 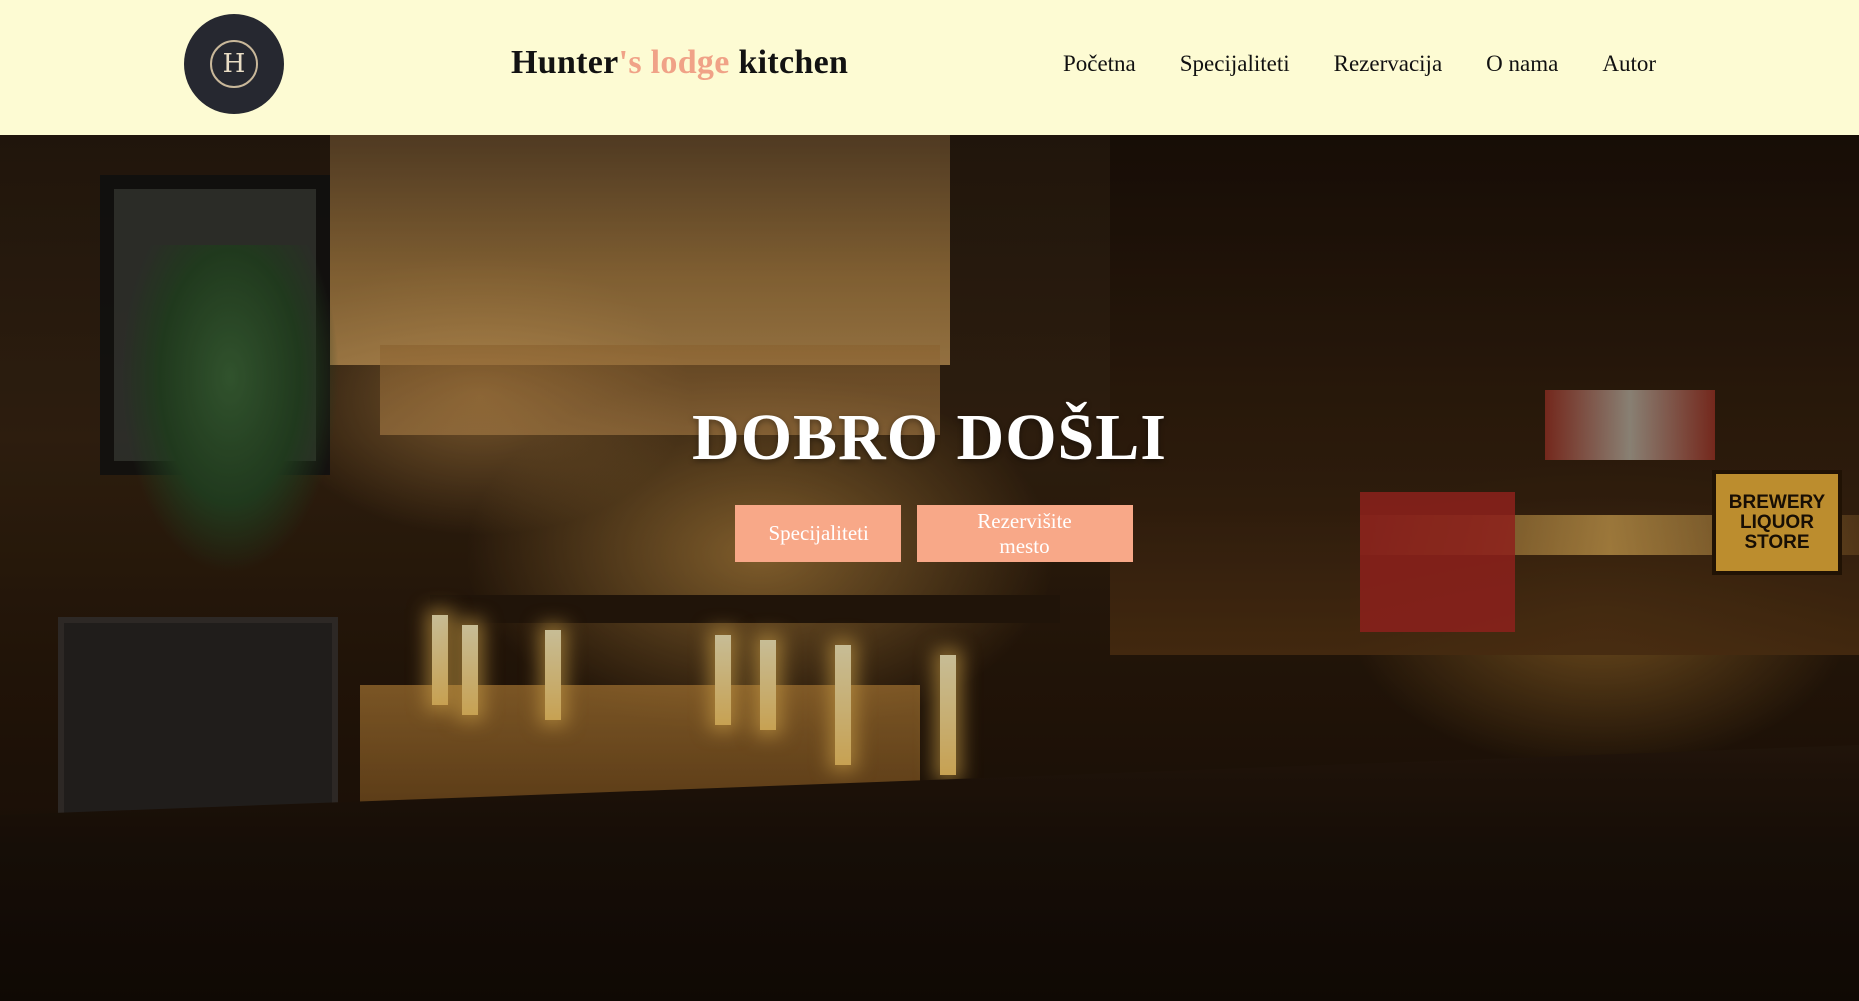 What do you see at coordinates (1099, 64) in the screenshot?
I see `nav-home: Početna` at bounding box center [1099, 64].